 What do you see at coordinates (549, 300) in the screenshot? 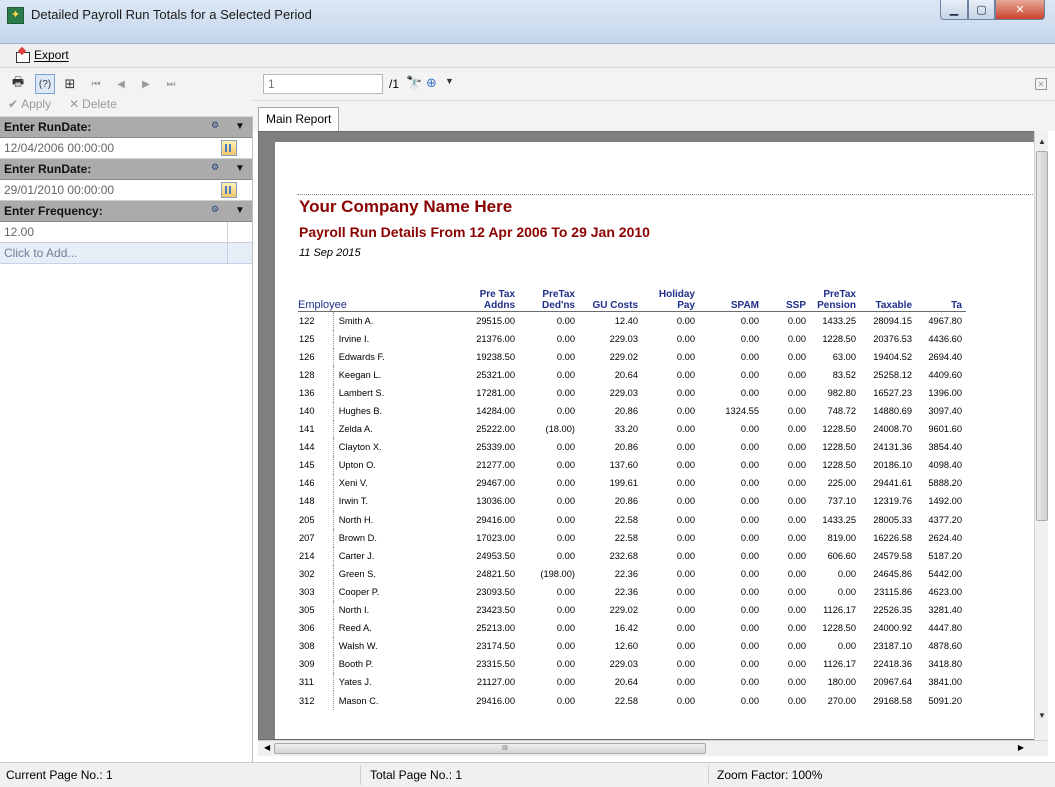
I see `column-header-pretax-dedns: PreTax Ded'ns` at bounding box center [549, 300].